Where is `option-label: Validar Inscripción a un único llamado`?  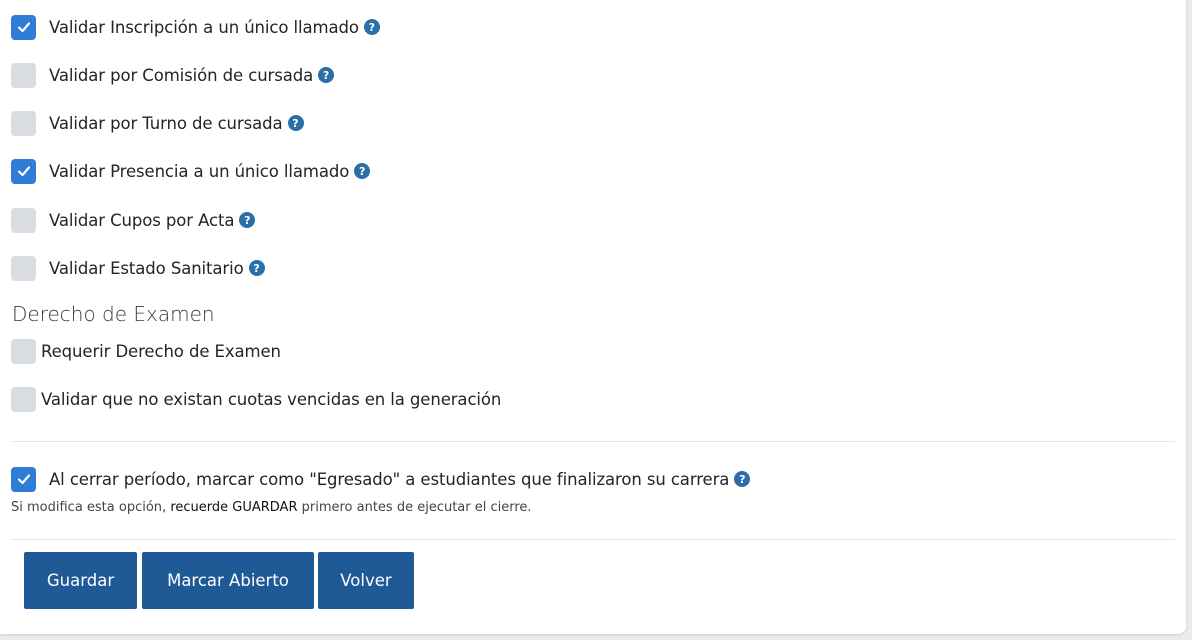 option-label: Validar Inscripción a un único llamado is located at coordinates (204, 27).